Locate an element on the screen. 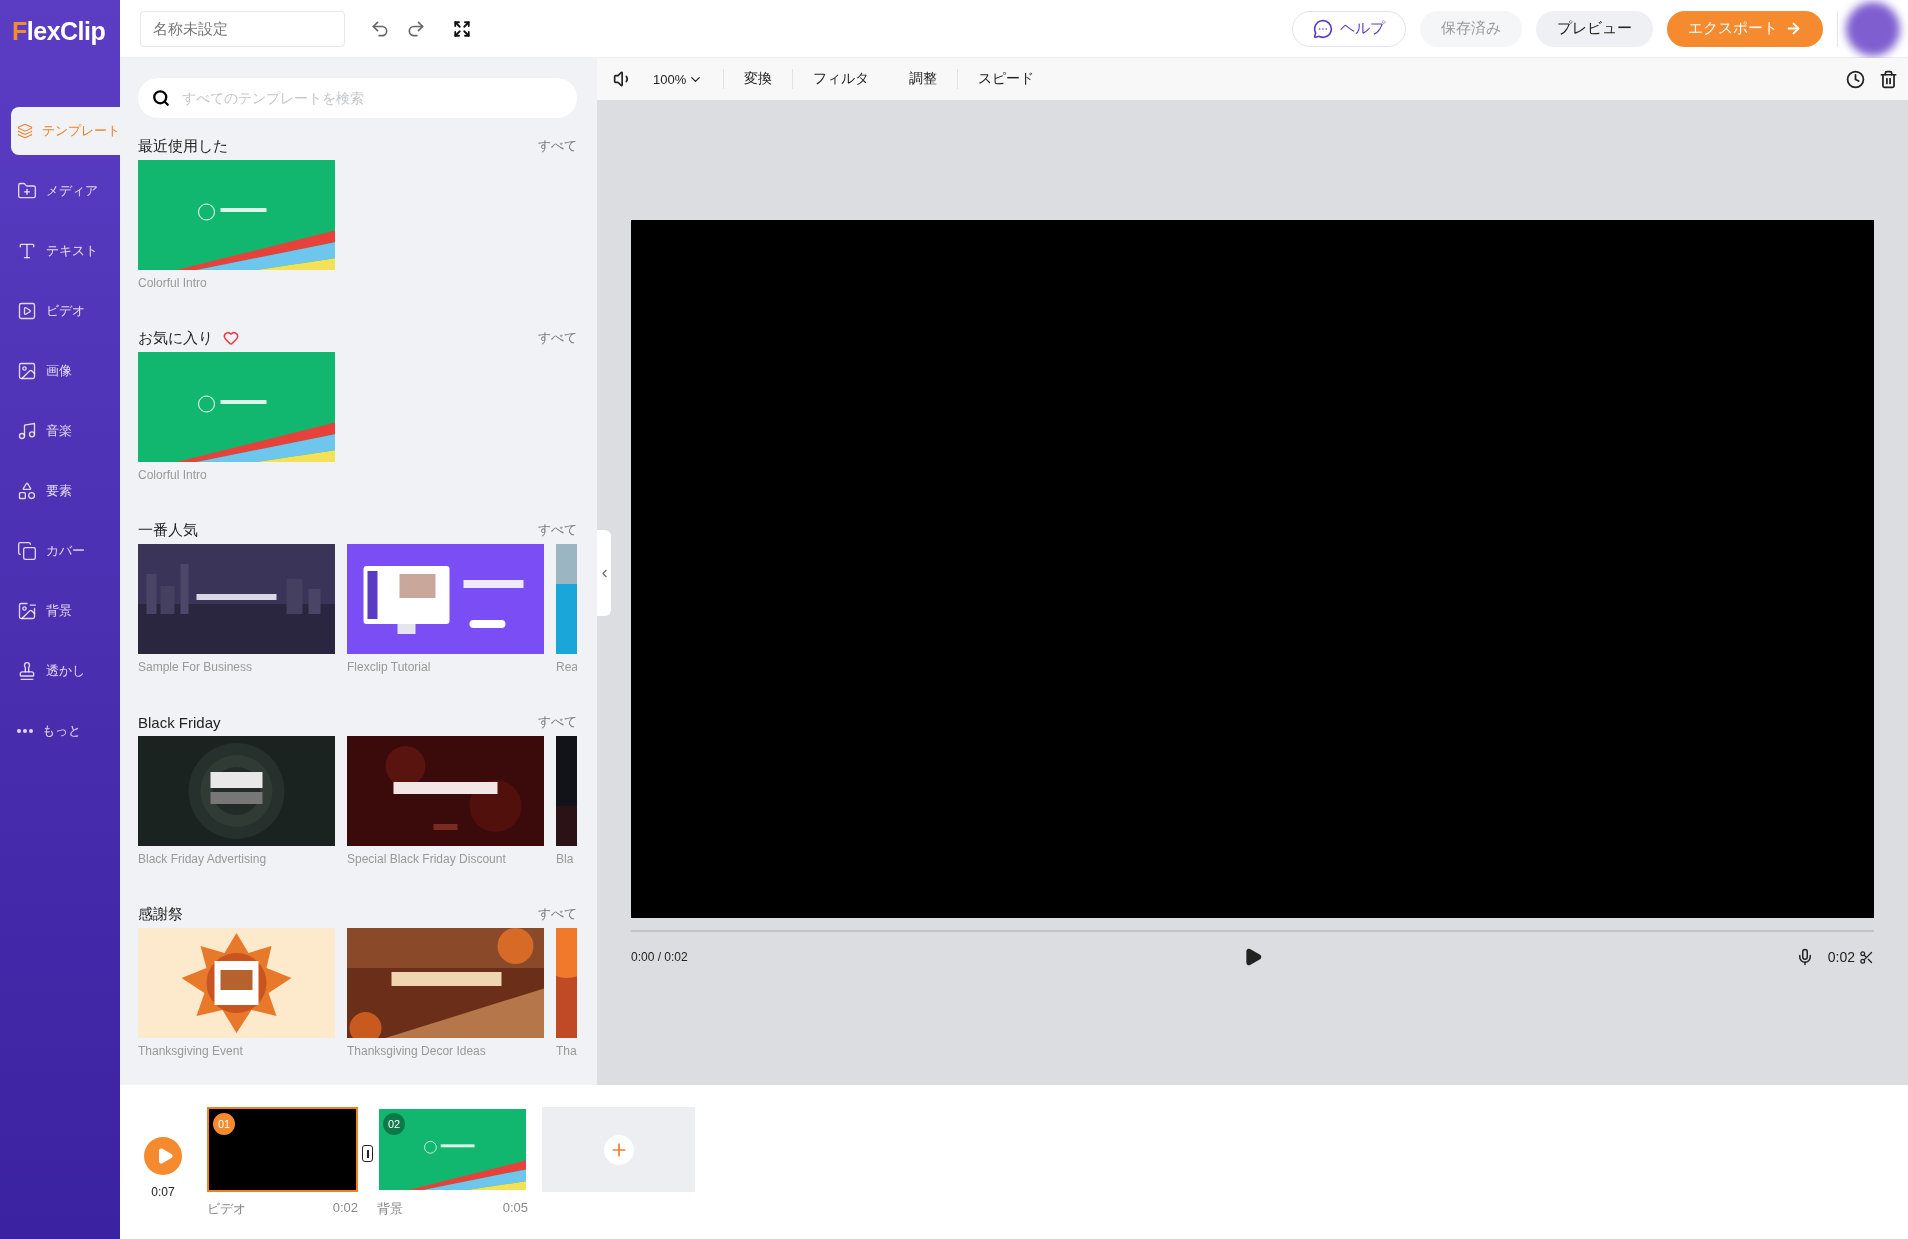 This screenshot has height=1239, width=1908. scissors-icon is located at coordinates (1866, 957).